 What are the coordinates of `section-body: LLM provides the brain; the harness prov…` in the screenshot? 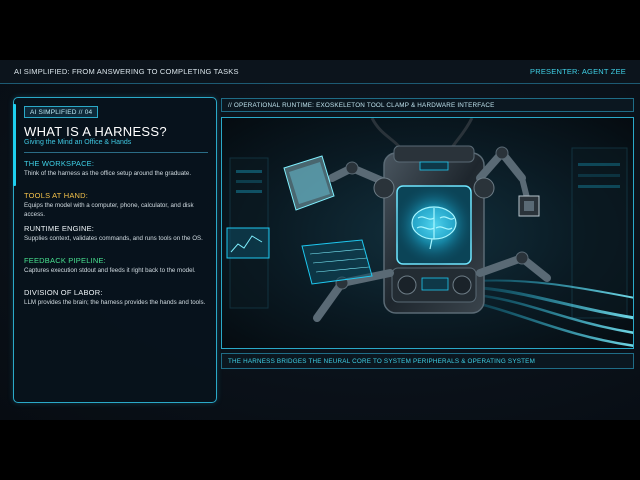 It's located at (115, 302).